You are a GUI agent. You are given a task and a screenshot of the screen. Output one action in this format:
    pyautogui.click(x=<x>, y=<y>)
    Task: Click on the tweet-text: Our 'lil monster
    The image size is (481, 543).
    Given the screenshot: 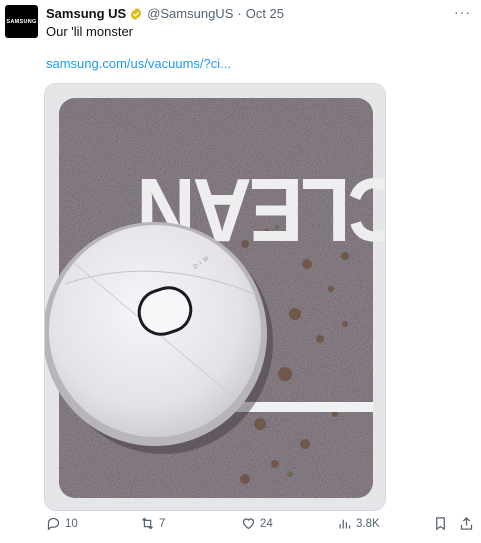 What is the action you would take?
    pyautogui.click(x=90, y=31)
    